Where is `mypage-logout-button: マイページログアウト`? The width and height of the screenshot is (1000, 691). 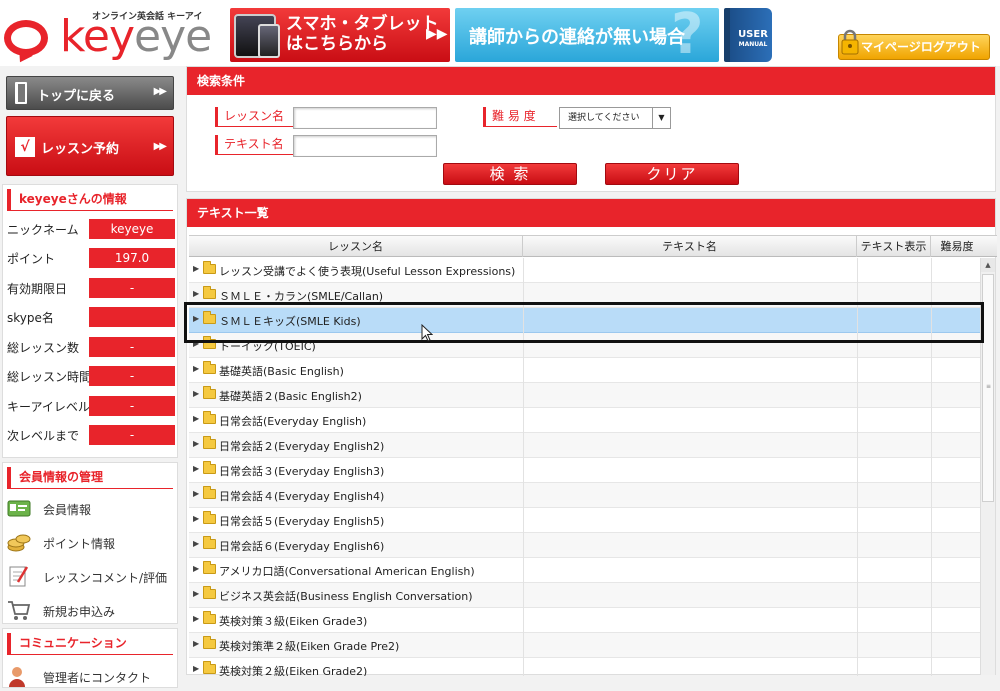 mypage-logout-button: マイページログアウト is located at coordinates (914, 44).